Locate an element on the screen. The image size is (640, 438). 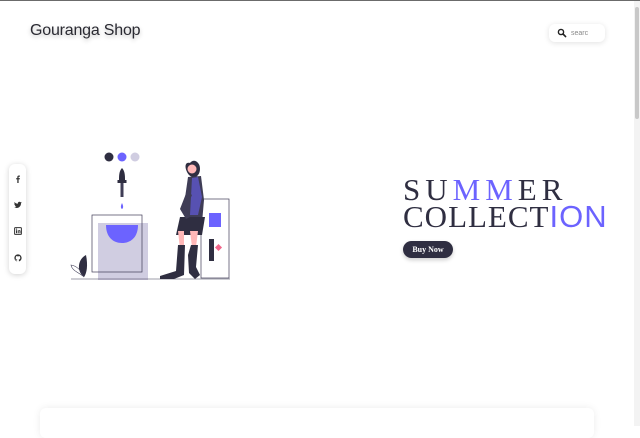
github-link is located at coordinates (17, 258).